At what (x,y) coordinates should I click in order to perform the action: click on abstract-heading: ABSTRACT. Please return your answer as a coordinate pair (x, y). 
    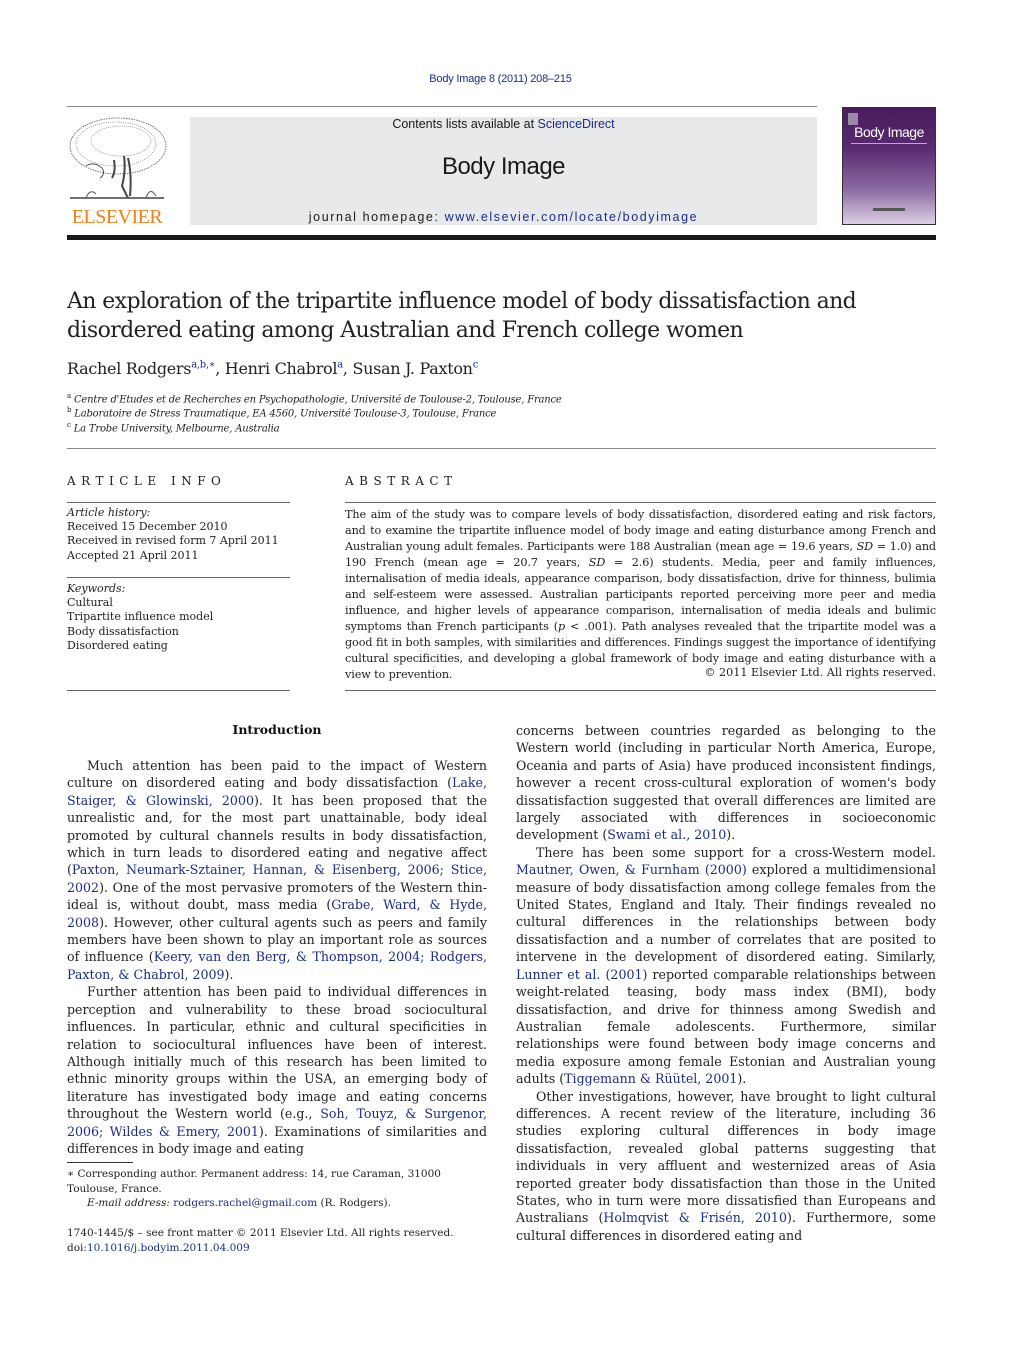
    Looking at the image, I should click on (401, 481).